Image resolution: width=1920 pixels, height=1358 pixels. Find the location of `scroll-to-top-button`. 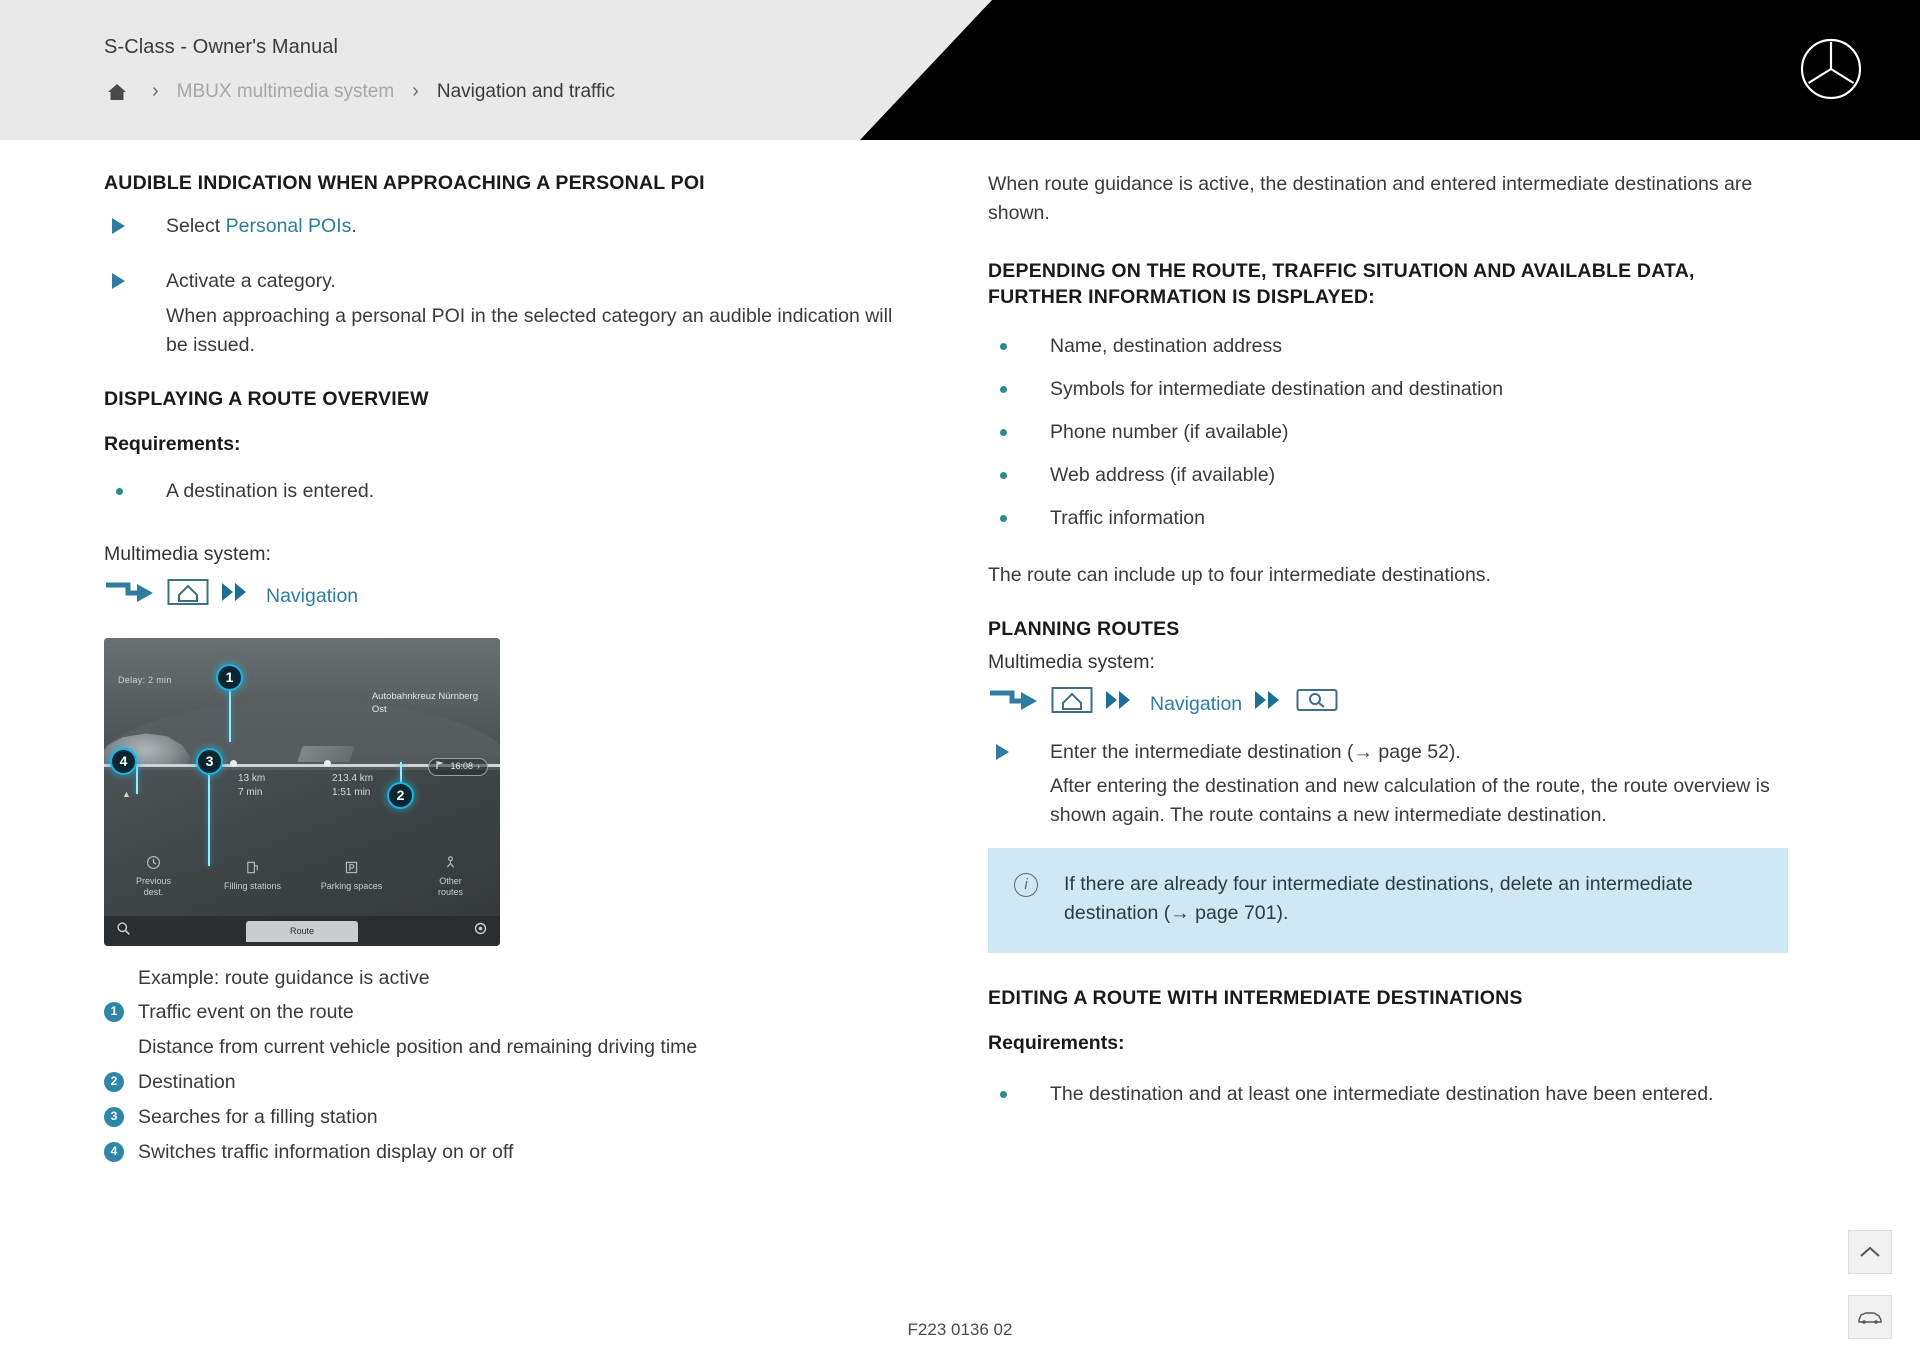

scroll-to-top-button is located at coordinates (1870, 1252).